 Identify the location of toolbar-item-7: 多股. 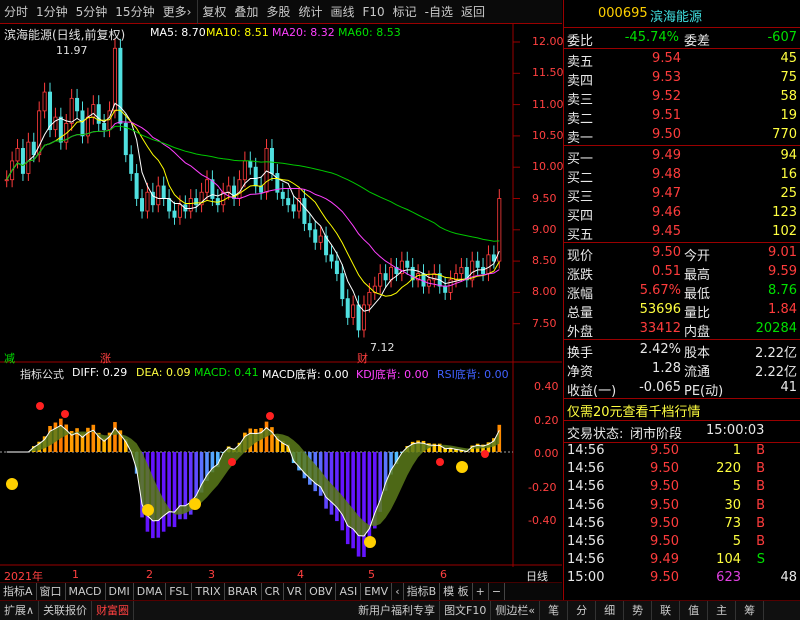
(278, 12).